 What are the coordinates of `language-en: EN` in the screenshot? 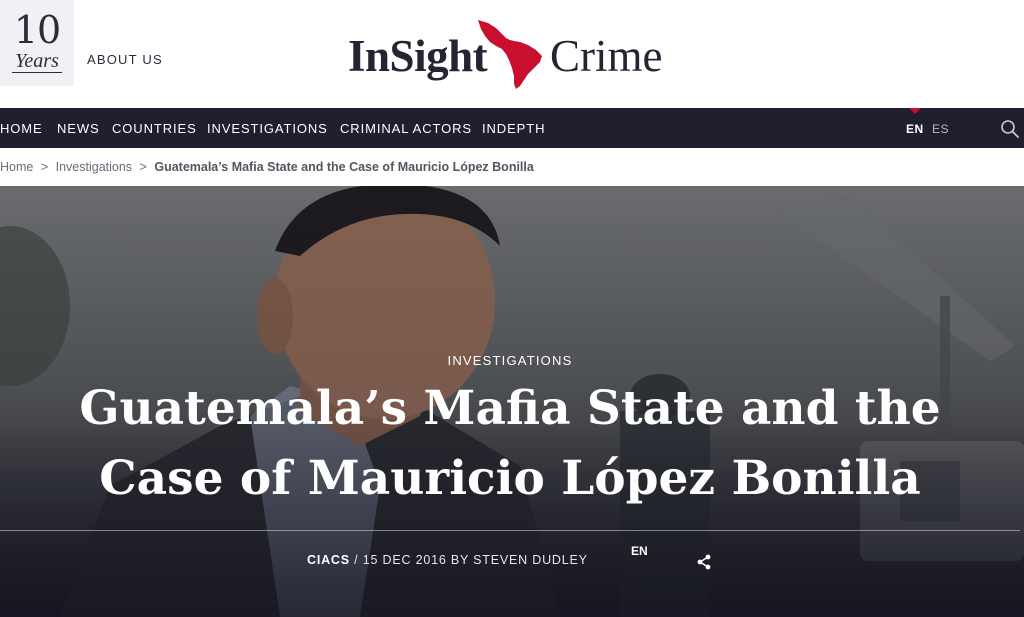 It's located at (915, 129).